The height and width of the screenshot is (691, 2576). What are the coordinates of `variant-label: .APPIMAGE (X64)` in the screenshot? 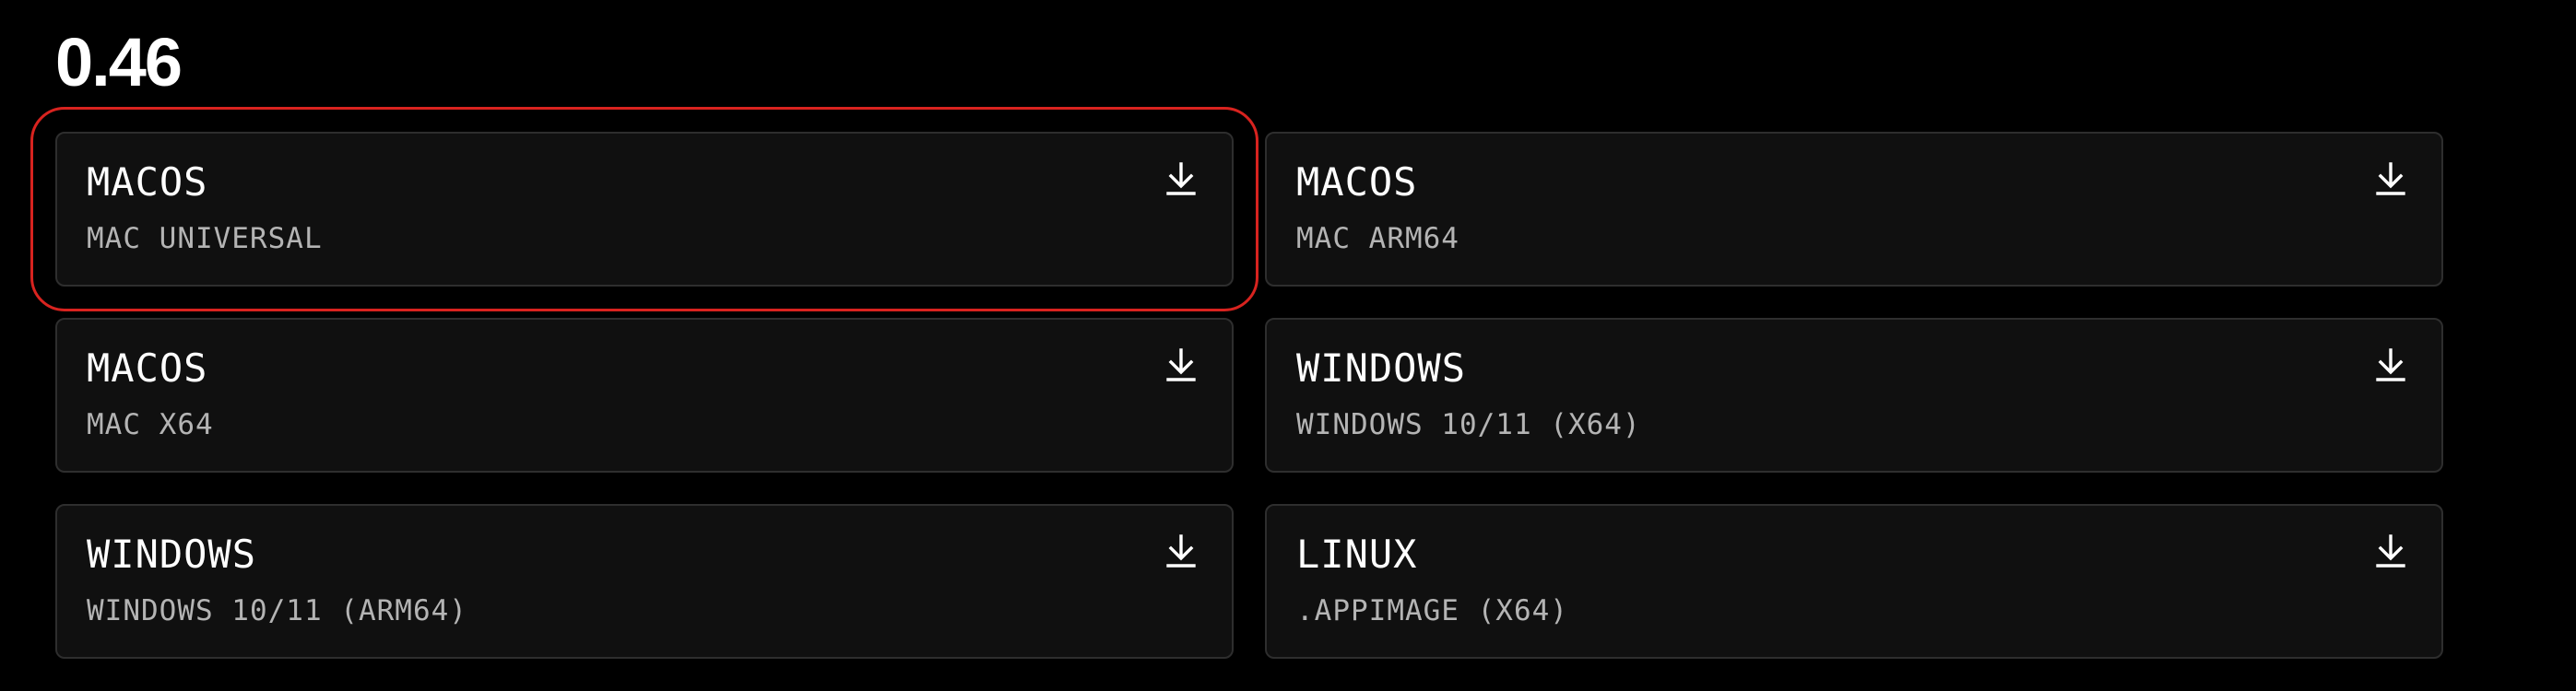 It's located at (1432, 610).